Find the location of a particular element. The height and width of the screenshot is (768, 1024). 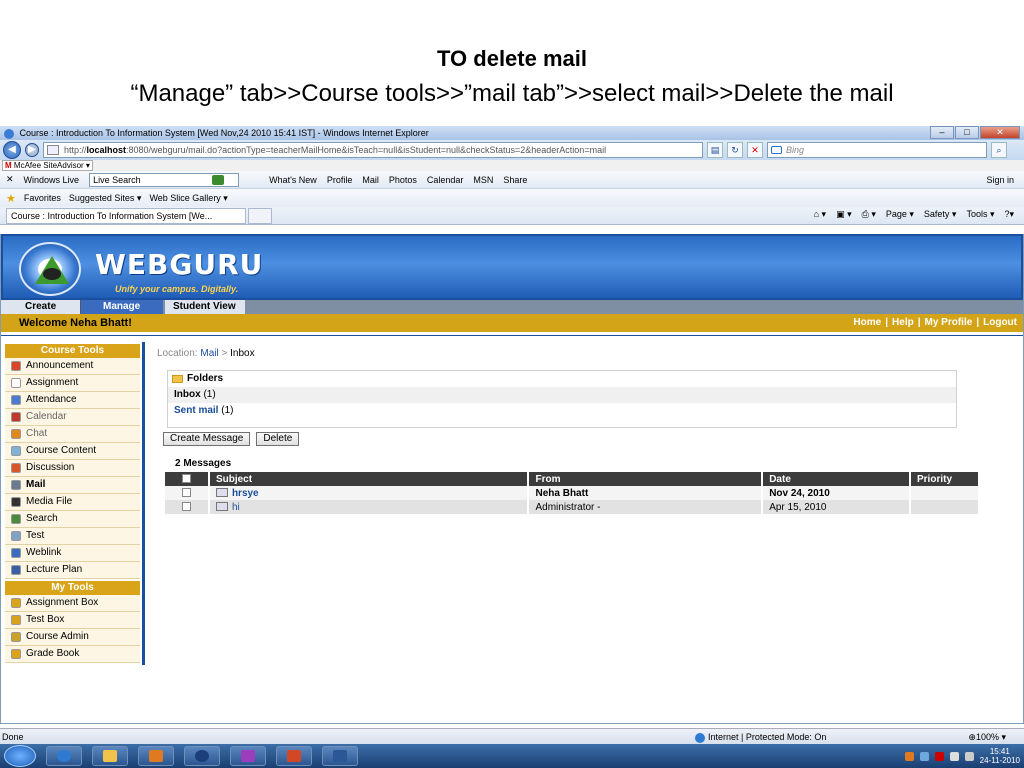

search-go-icon is located at coordinates (218, 179).